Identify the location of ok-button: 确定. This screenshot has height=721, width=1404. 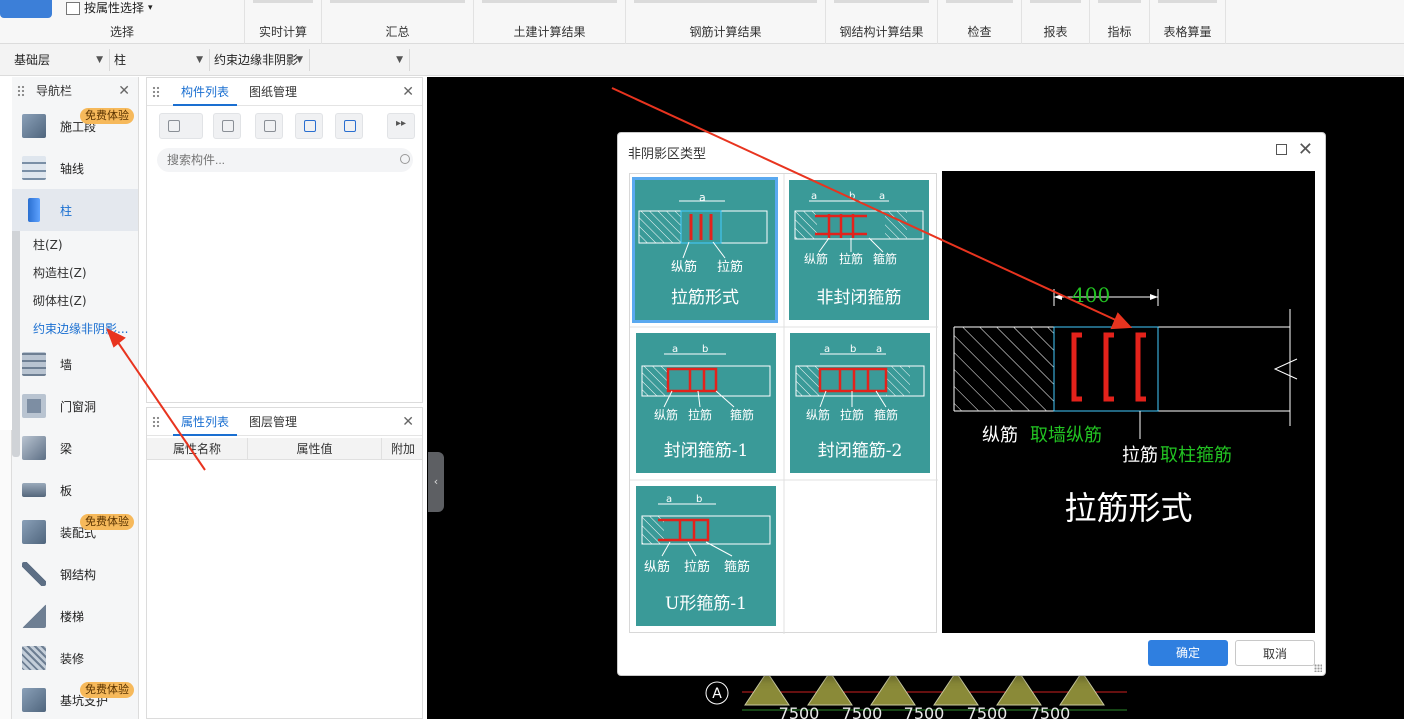
(1188, 653).